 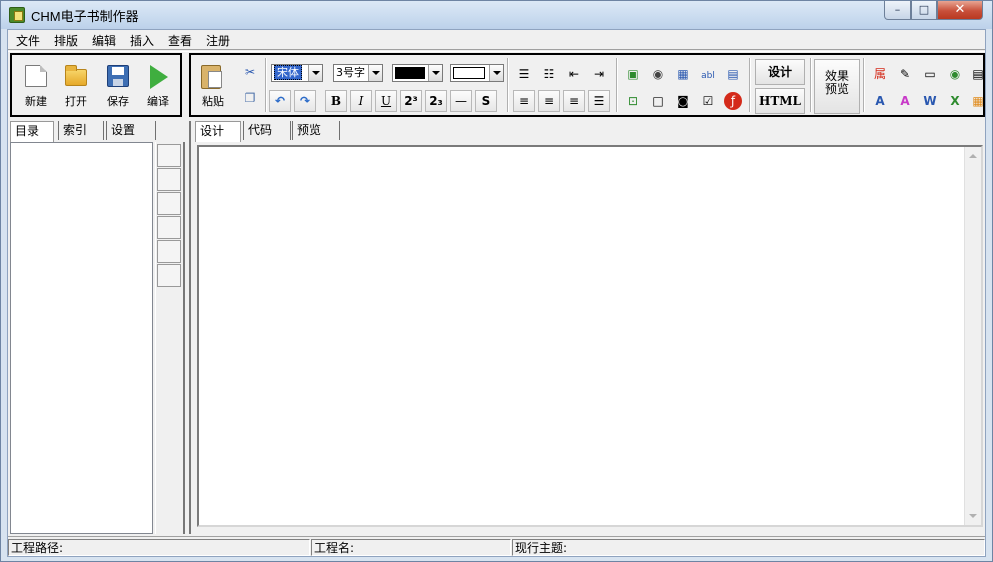 I want to click on undo-icon: ↶, so click(x=280, y=101).